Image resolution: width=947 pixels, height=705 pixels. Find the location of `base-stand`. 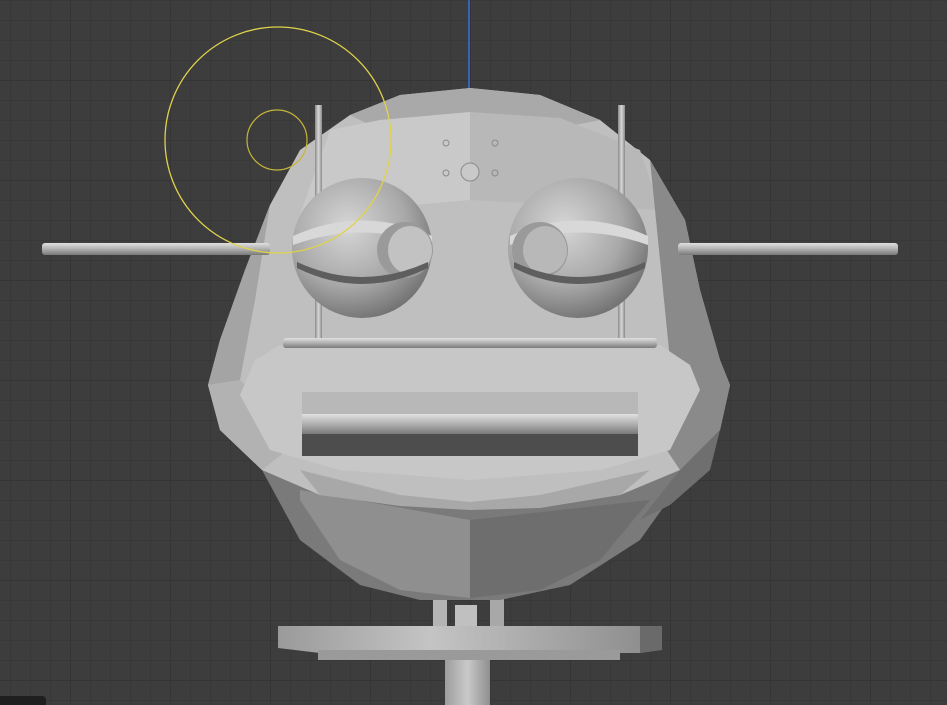

base-stand is located at coordinates (470, 650).